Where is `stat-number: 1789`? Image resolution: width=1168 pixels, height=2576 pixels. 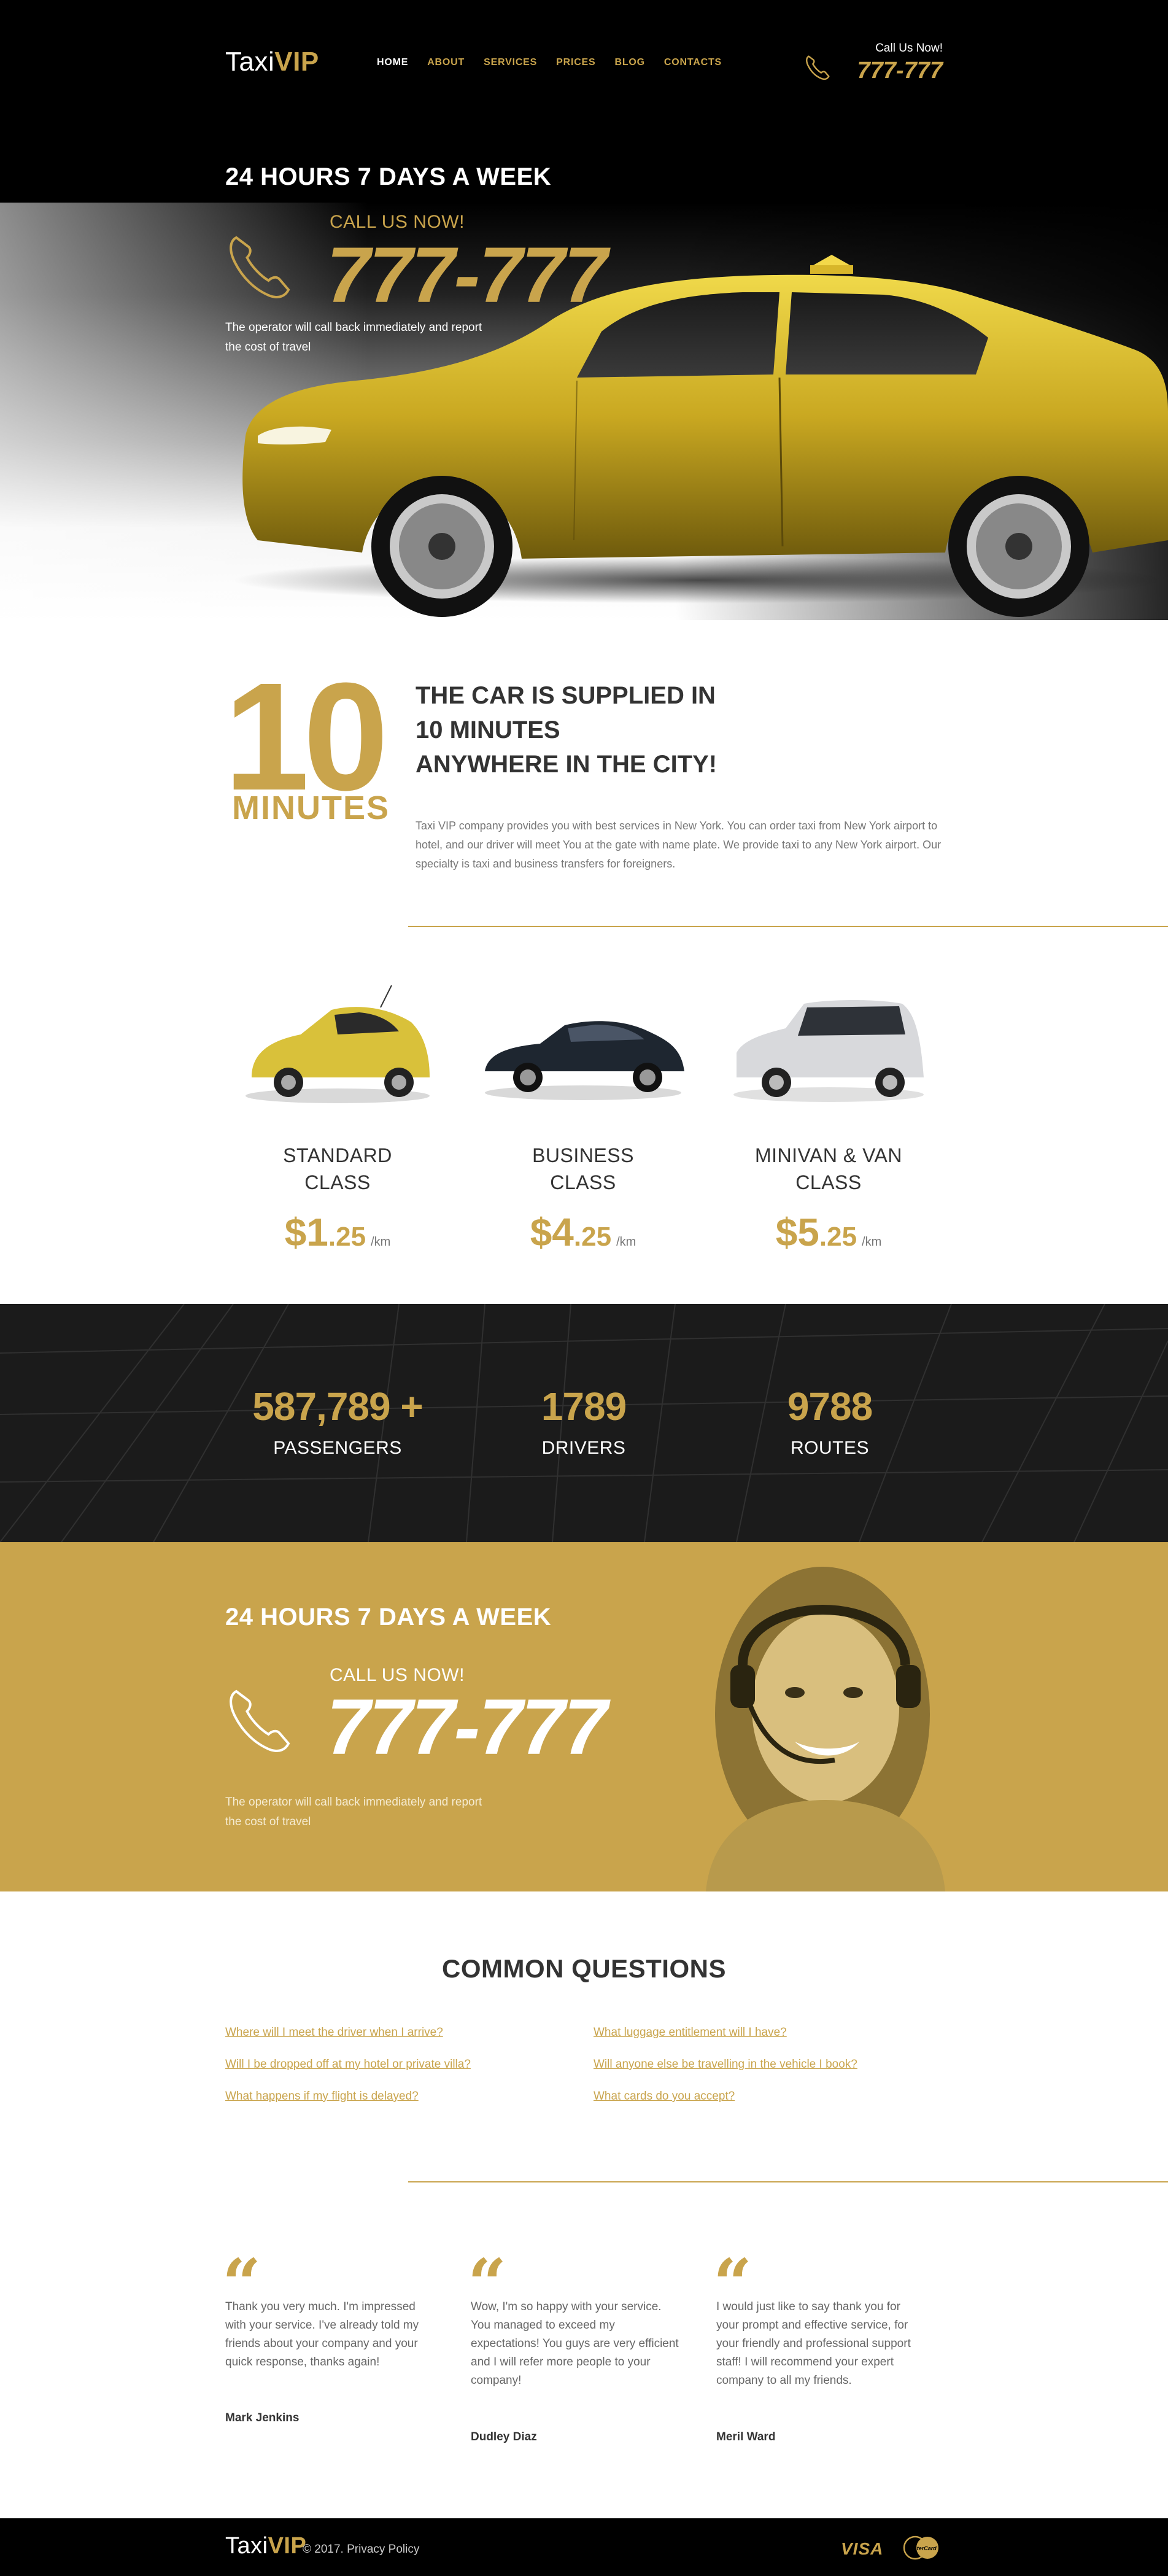 stat-number: 1789 is located at coordinates (584, 1406).